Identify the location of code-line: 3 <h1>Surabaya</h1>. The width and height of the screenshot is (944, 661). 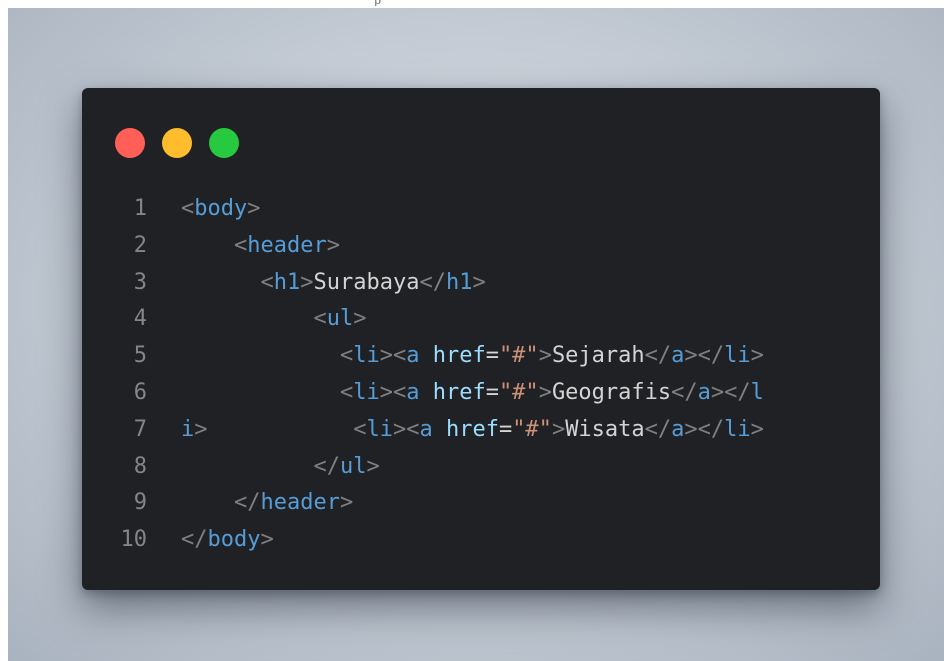
(481, 283).